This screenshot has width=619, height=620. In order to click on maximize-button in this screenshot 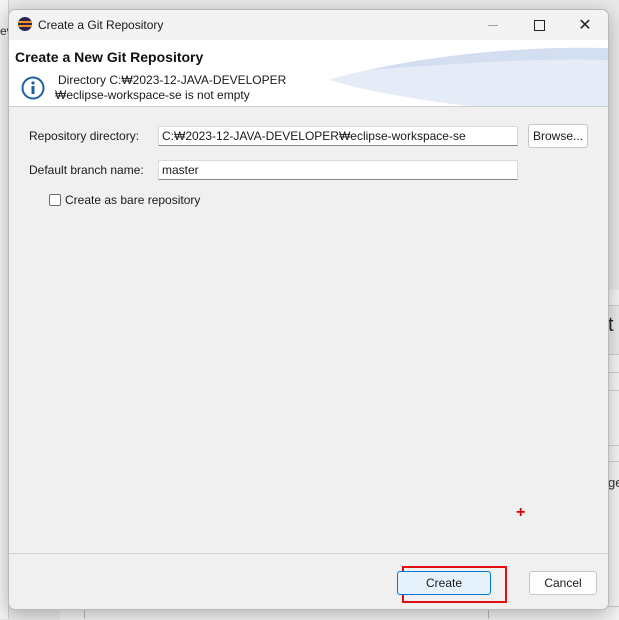, I will do `click(539, 25)`.